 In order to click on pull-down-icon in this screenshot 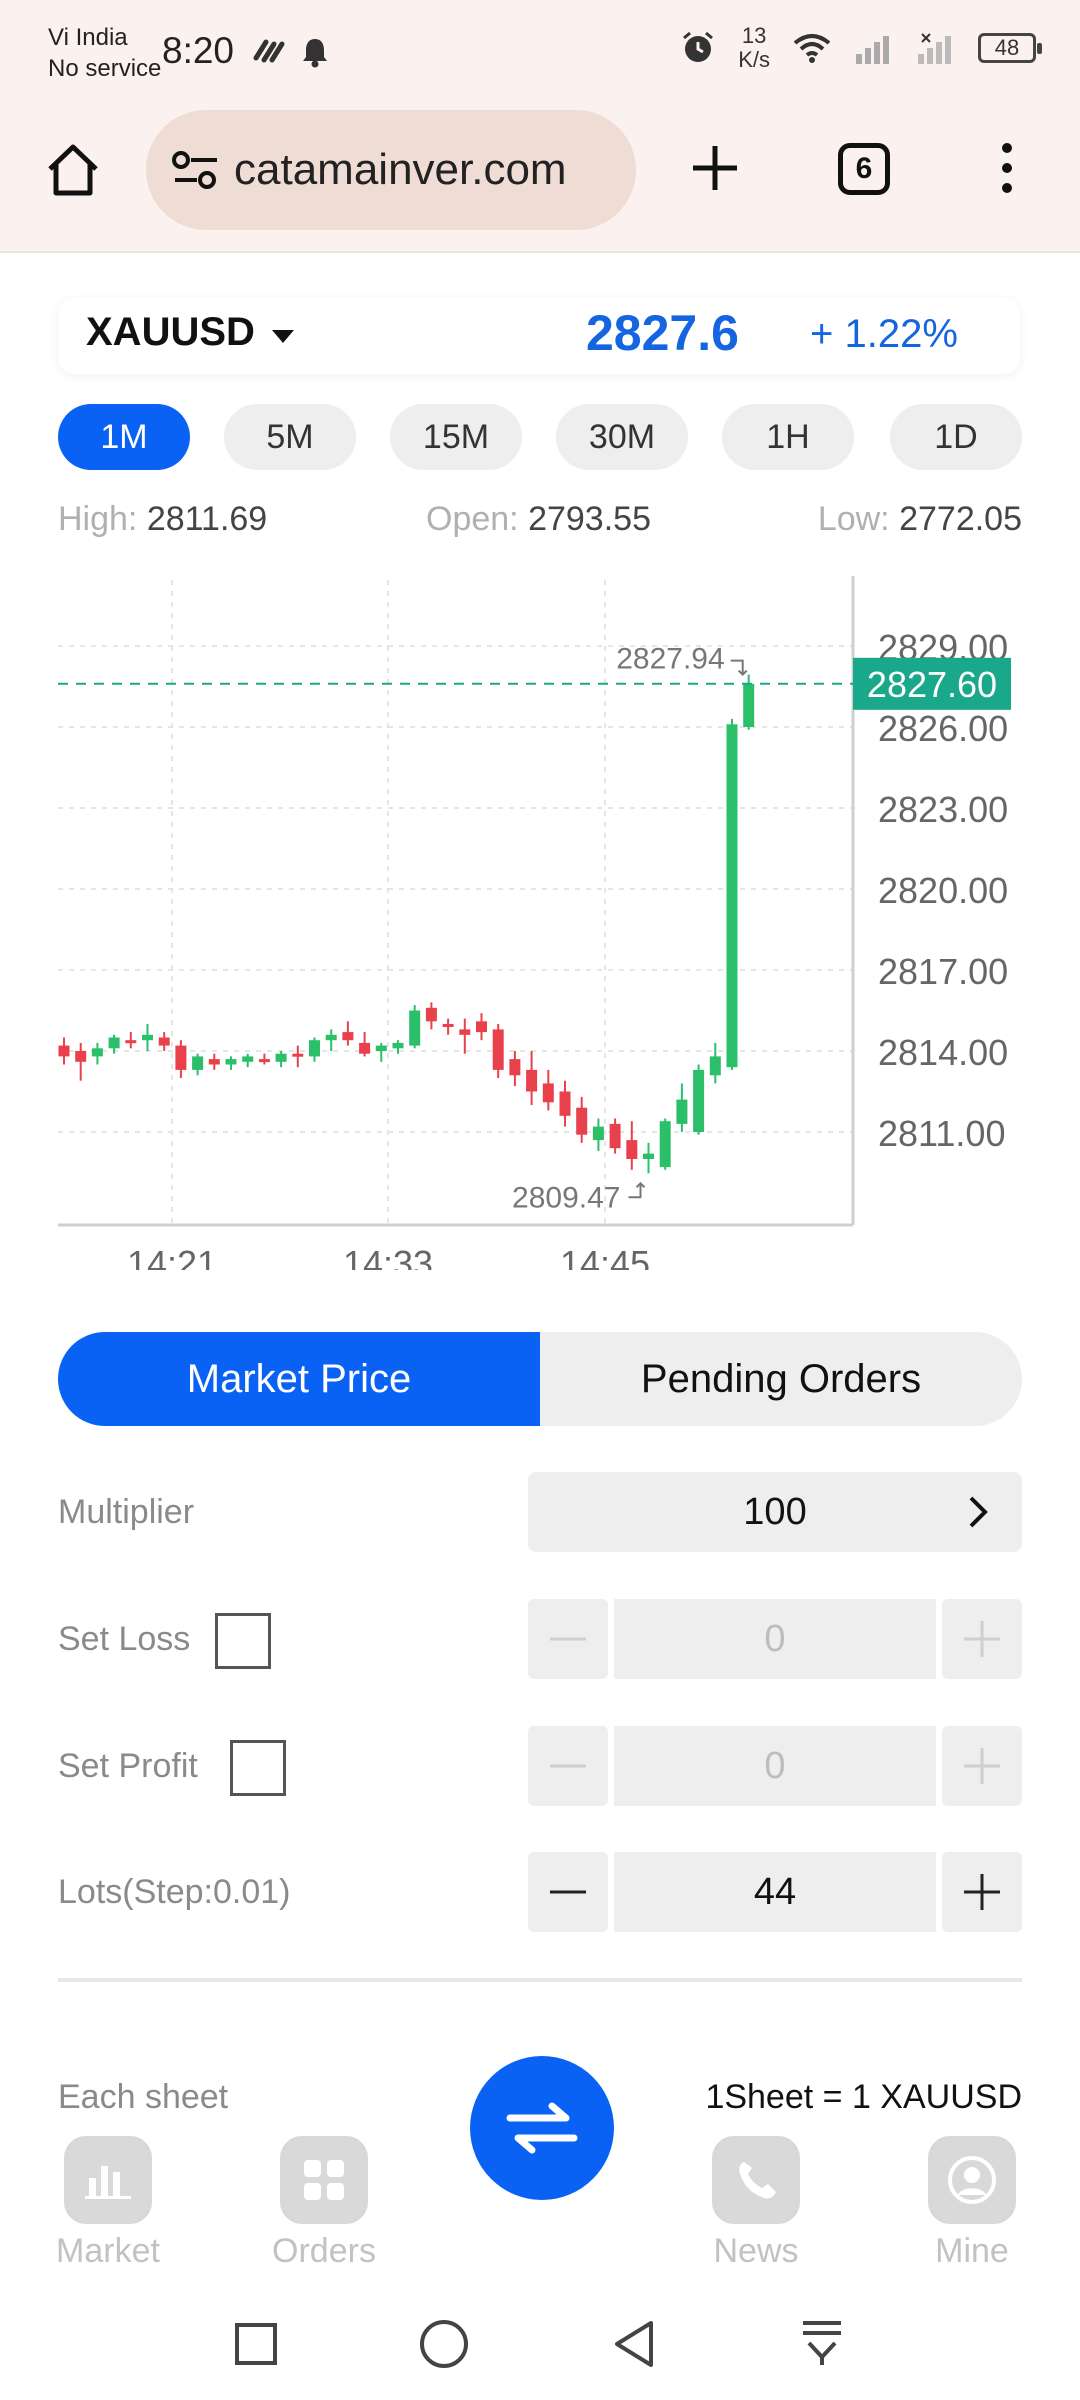, I will do `click(822, 2343)`.